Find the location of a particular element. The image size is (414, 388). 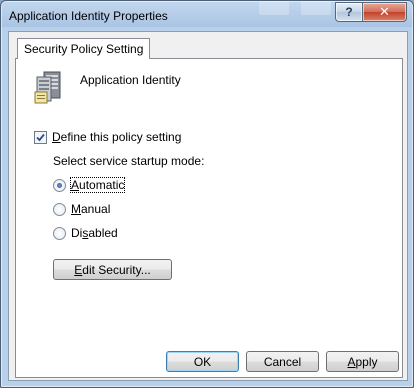

radio-manual-label: Manual is located at coordinates (91, 209).